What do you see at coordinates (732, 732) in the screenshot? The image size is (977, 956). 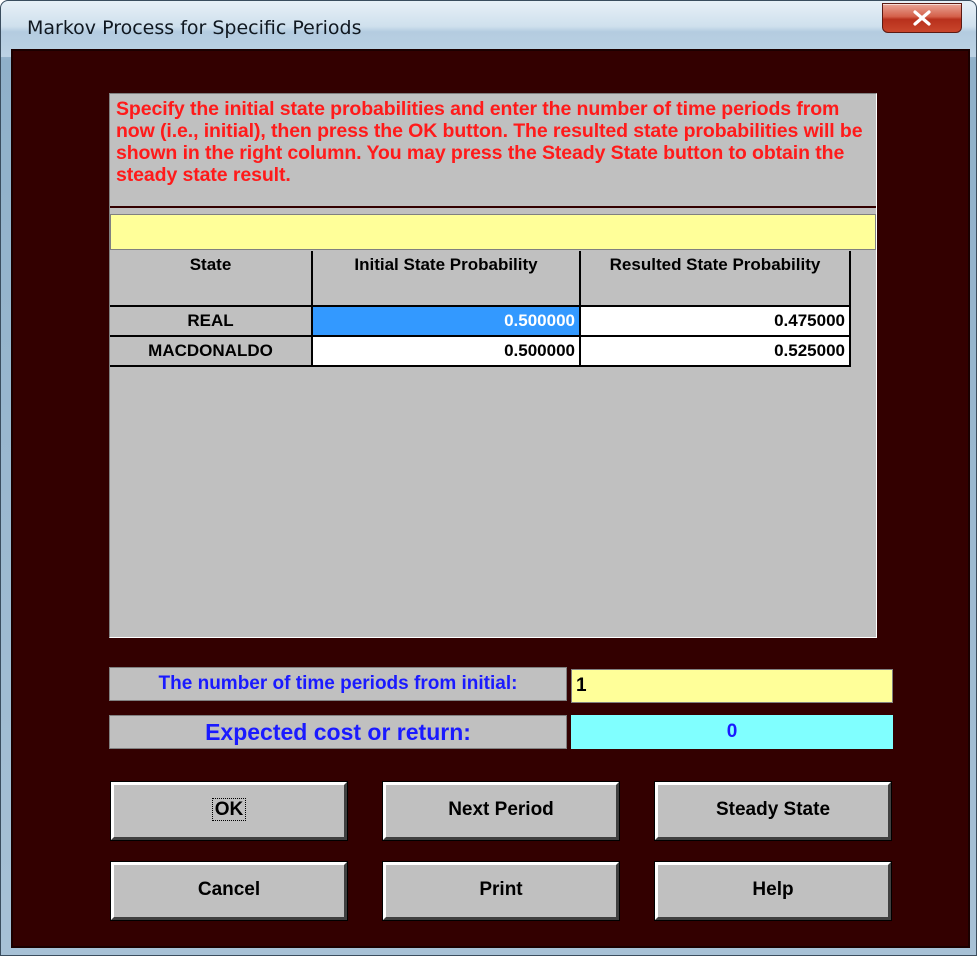 I see `expected-value: 0` at bounding box center [732, 732].